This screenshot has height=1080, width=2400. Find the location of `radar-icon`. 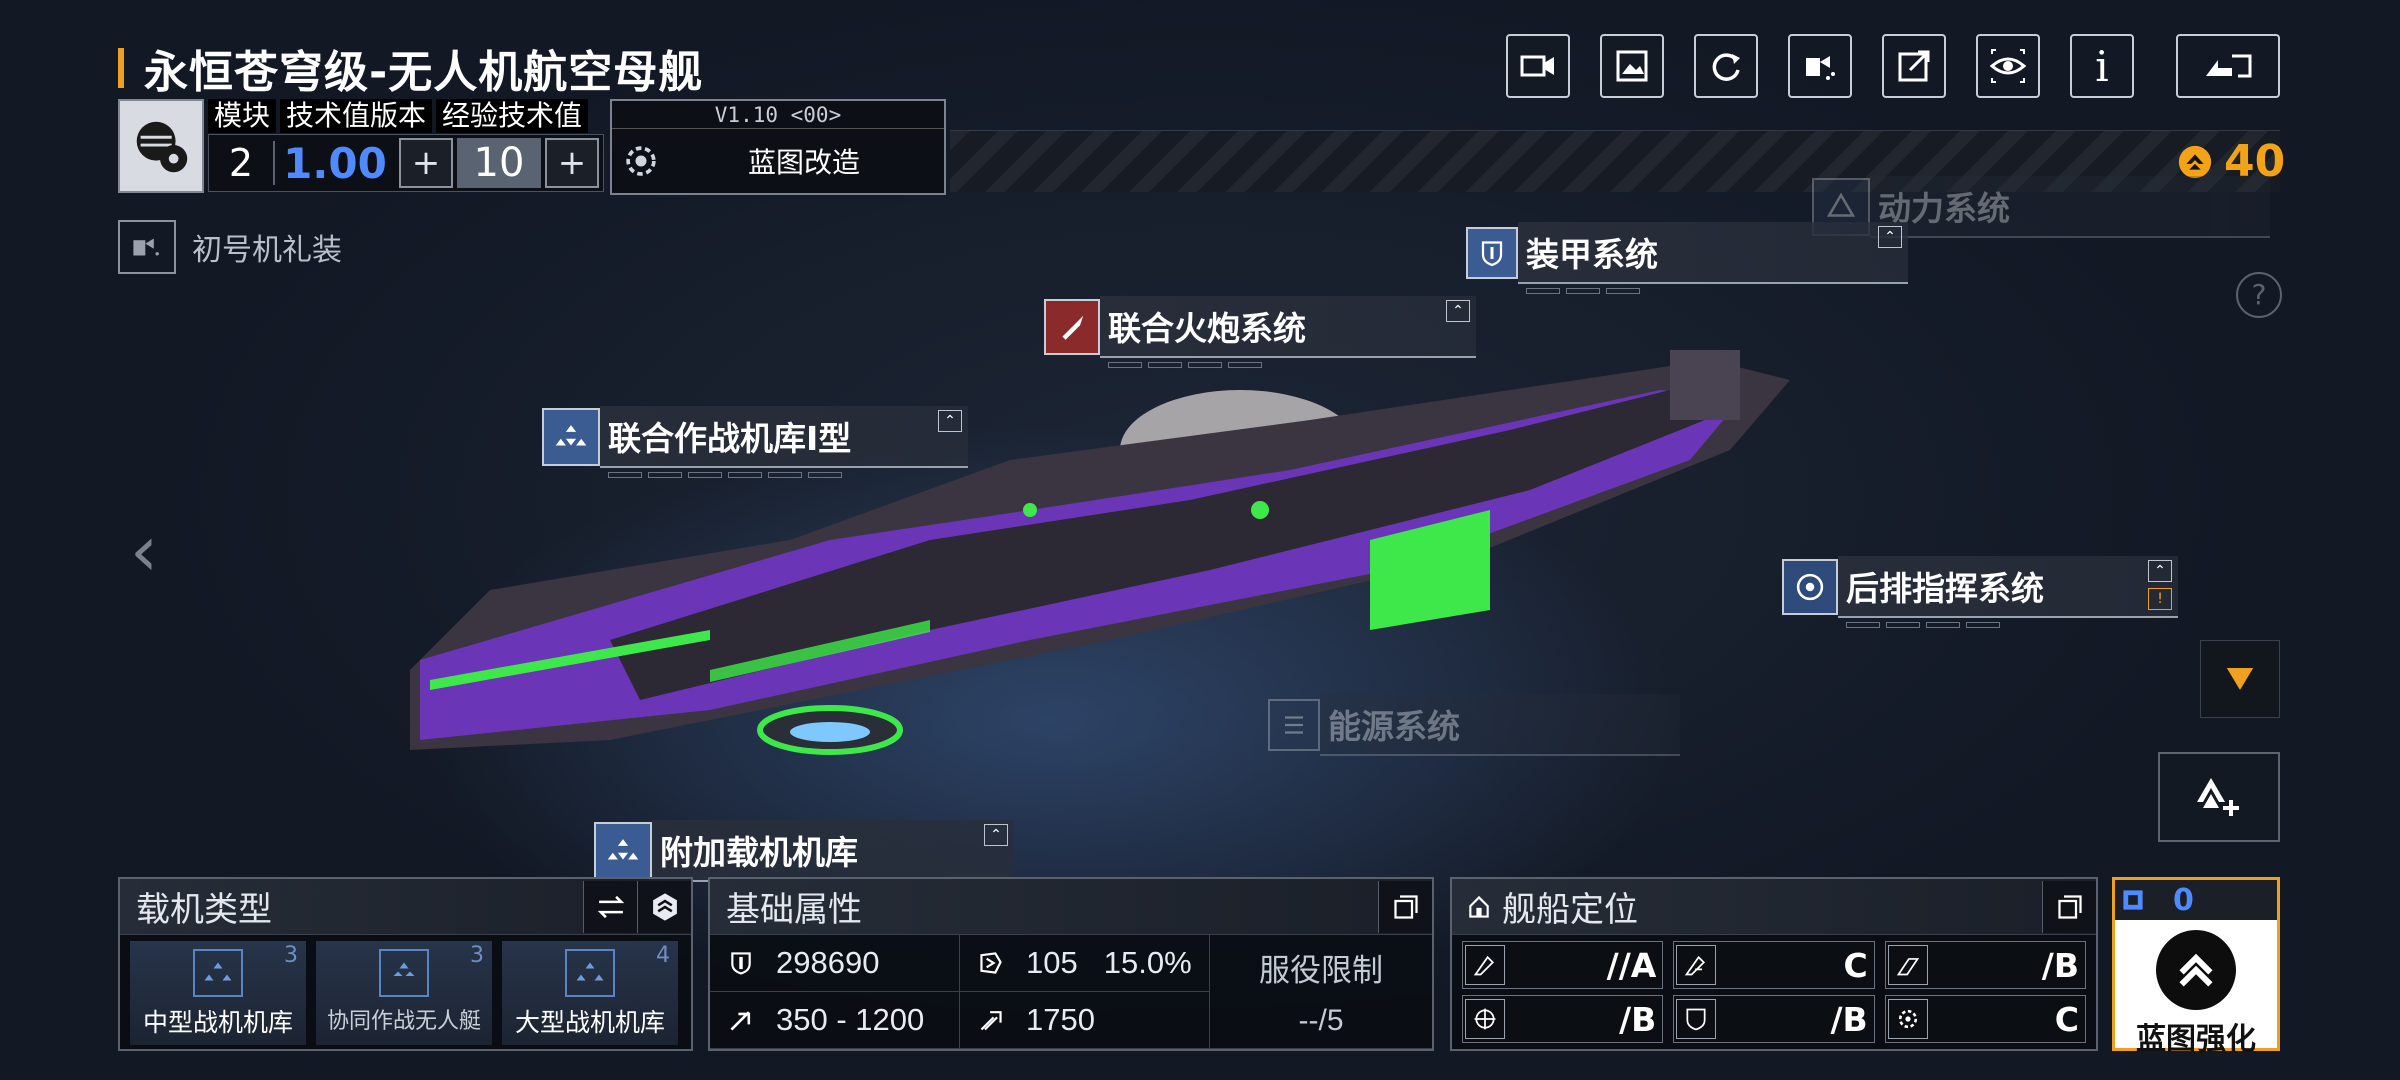

radar-icon is located at coordinates (1810, 587).